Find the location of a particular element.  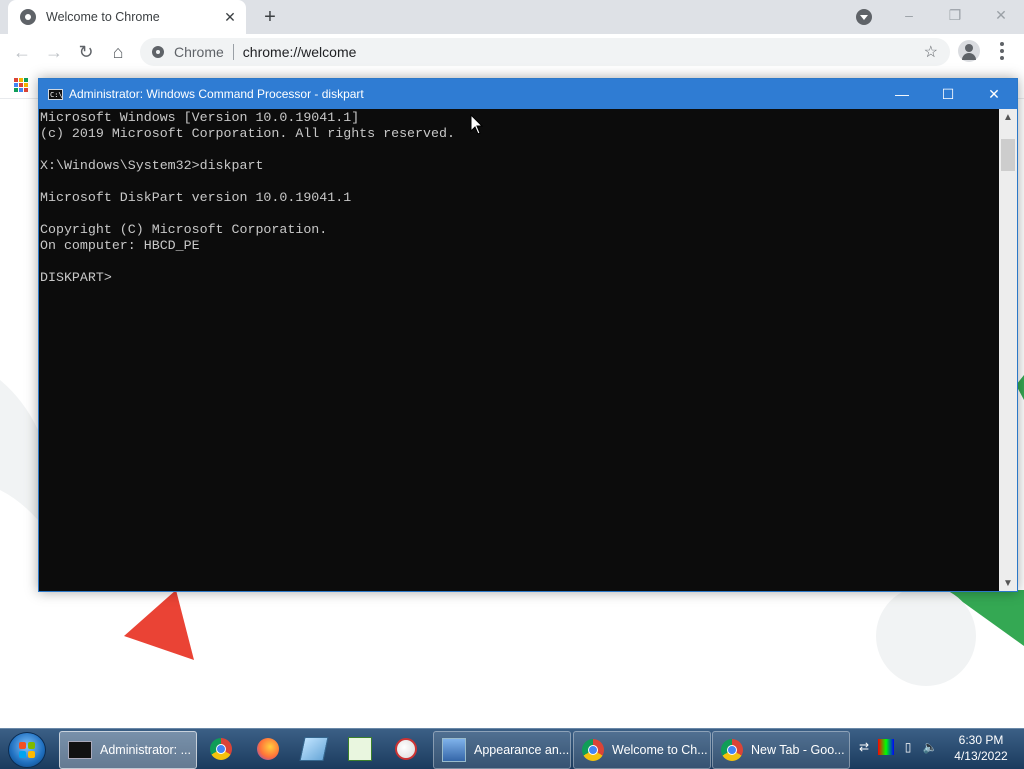

grey-left-shape is located at coordinates (19, 450).